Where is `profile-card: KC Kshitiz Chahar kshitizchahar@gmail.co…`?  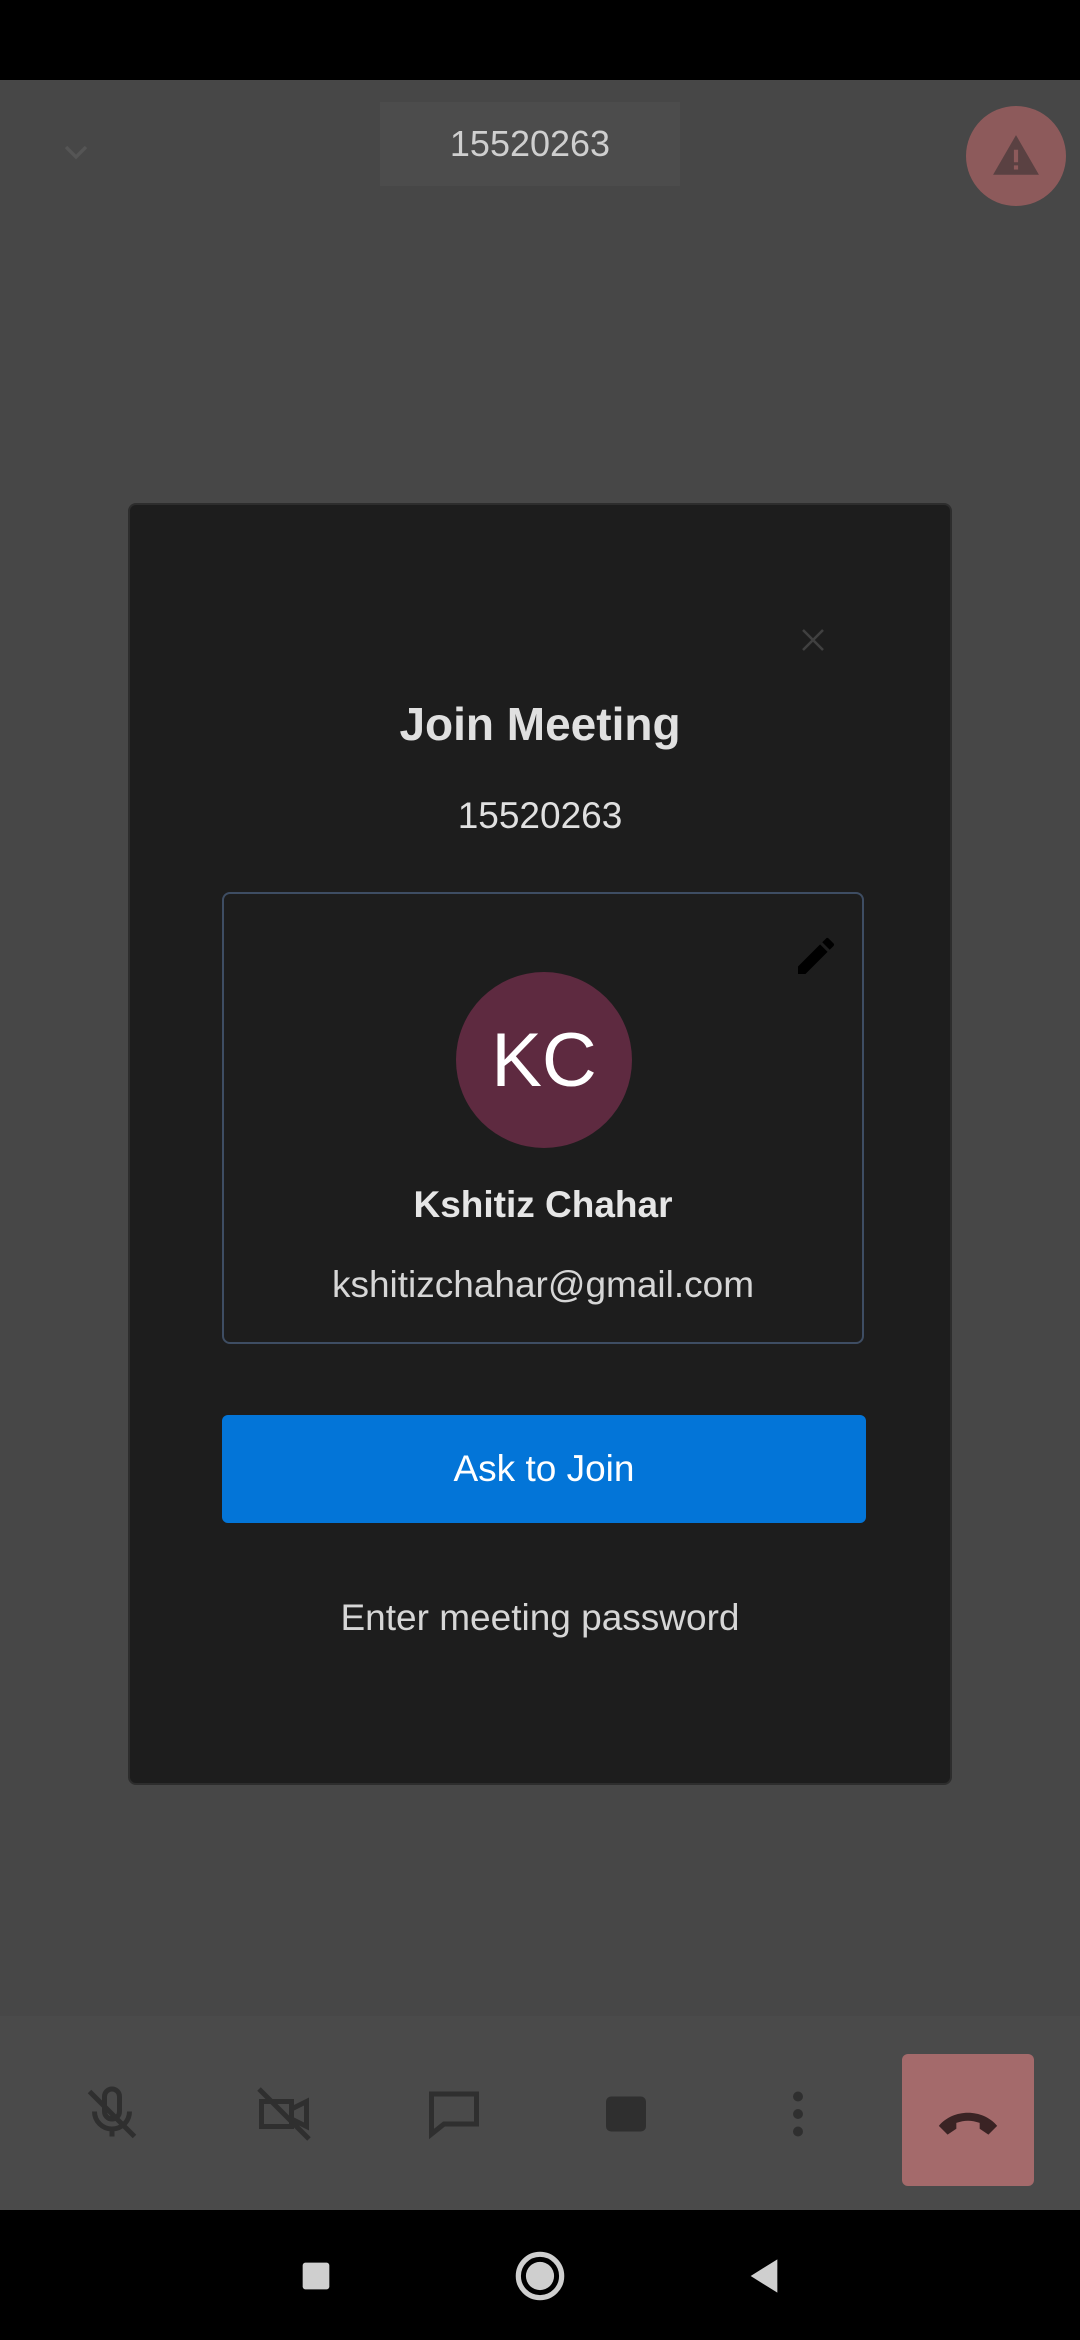 profile-card: KC Kshitiz Chahar kshitizchahar@gmail.co… is located at coordinates (543, 1118).